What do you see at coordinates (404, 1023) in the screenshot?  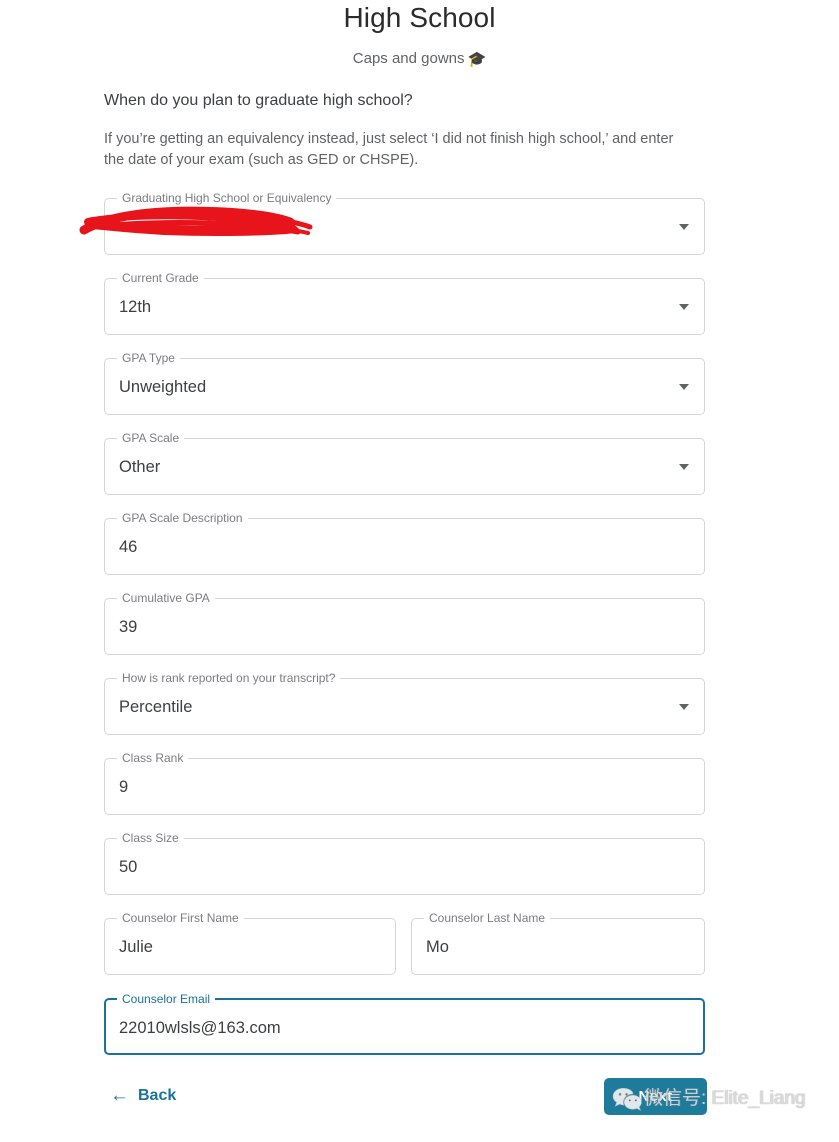 I see `field-counselor-email: Counselor Email 22010wlsls@163.com` at bounding box center [404, 1023].